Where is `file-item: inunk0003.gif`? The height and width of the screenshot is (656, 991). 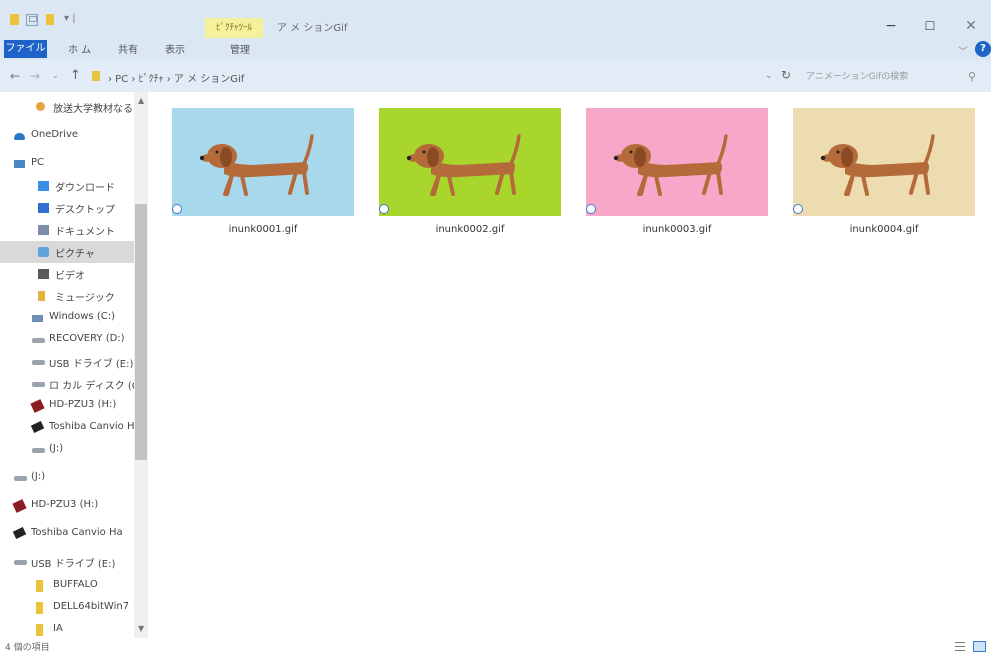 file-item: inunk0003.gif is located at coordinates (677, 173).